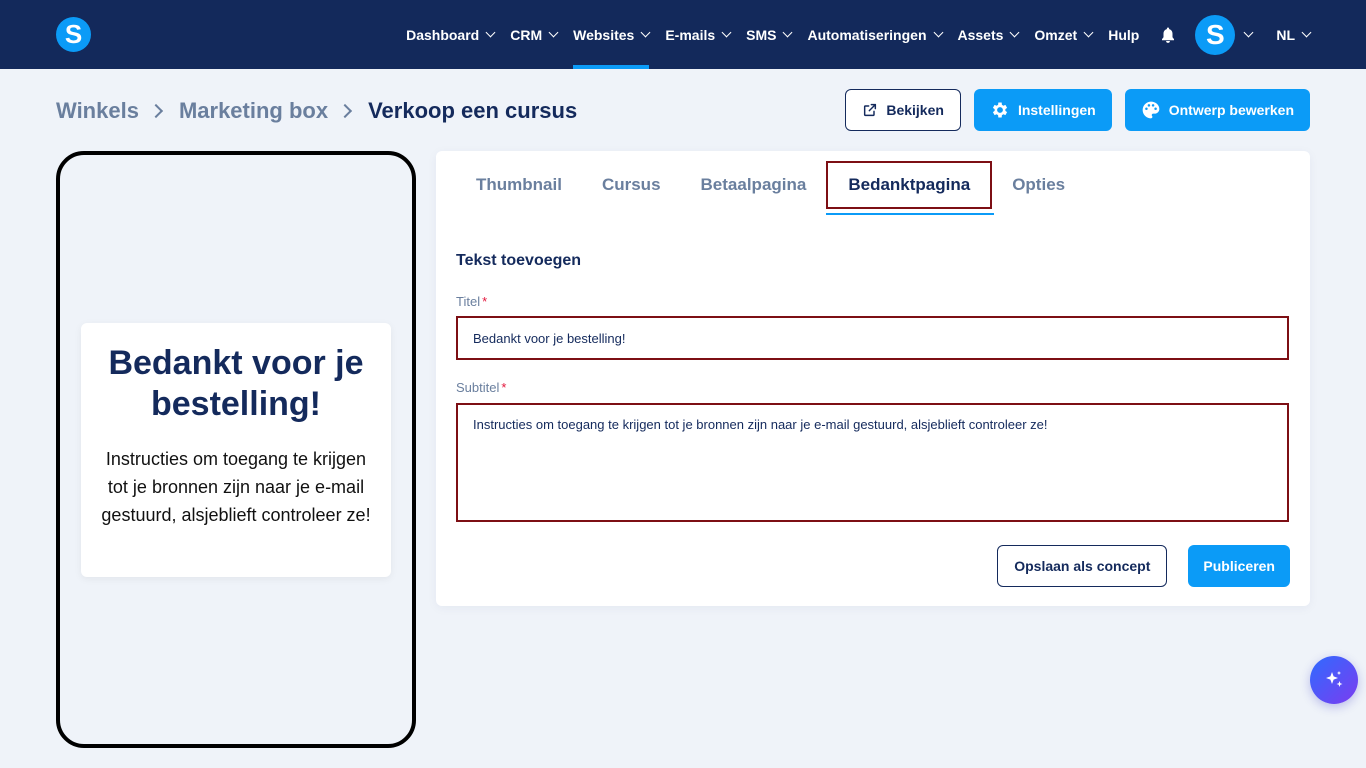 Image resolution: width=1366 pixels, height=768 pixels. I want to click on nav-item-label: CRM, so click(526, 34).